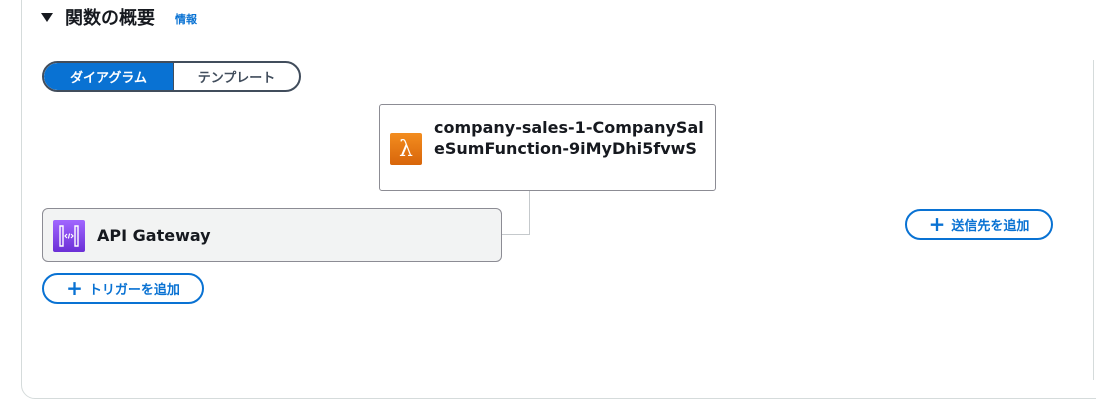 This screenshot has width=1096, height=400. I want to click on trigger-node-api-gateway: API Gateway, so click(272, 235).